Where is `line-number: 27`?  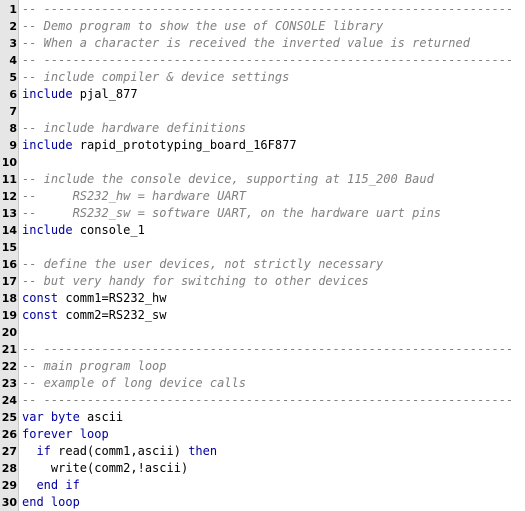
line-number: 27 is located at coordinates (9, 451).